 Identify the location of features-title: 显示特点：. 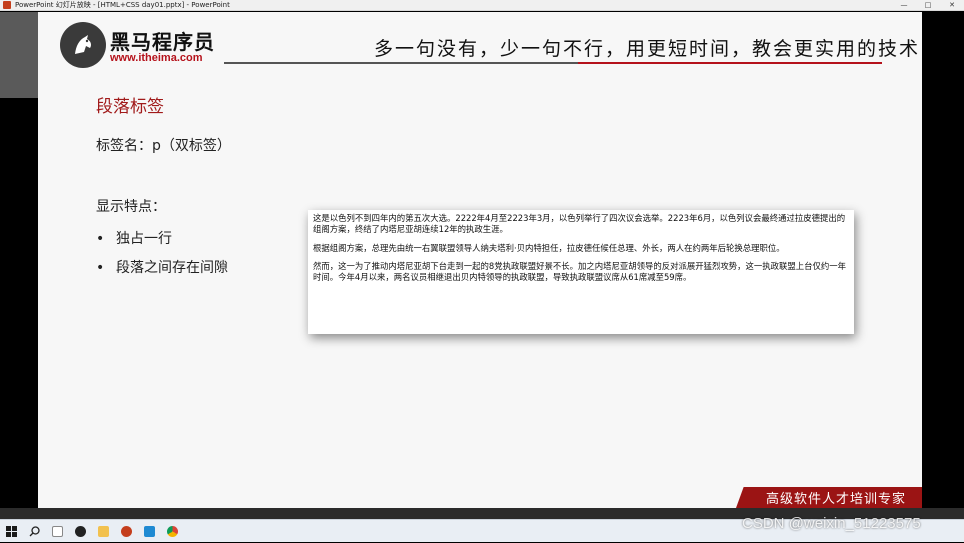
(131, 207).